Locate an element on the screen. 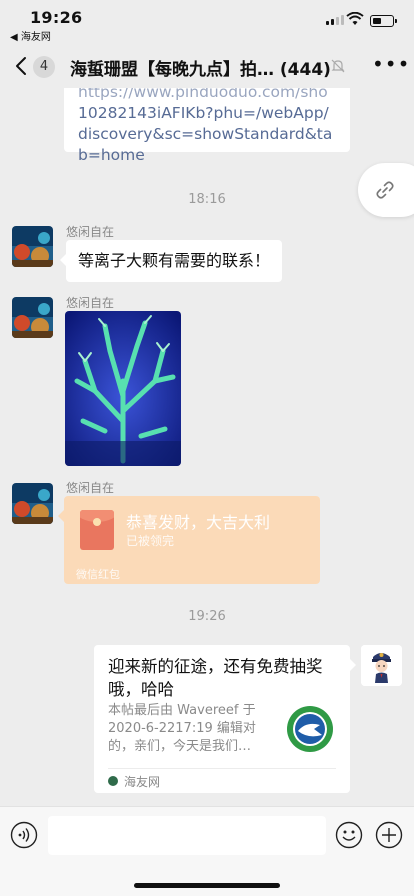  back-chevron-icon is located at coordinates (22, 66).